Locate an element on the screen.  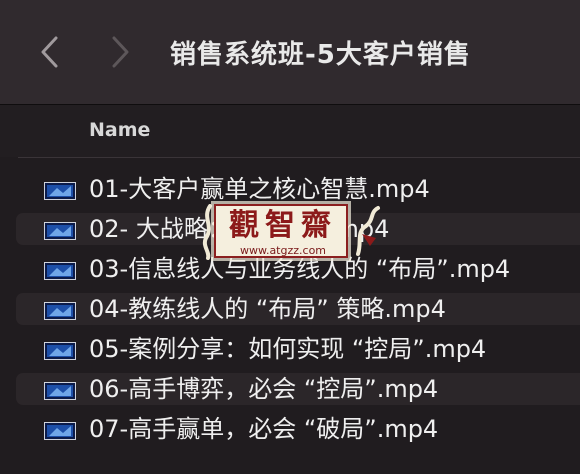
list-item: 05-案例分享：如何实现 “控局”.mp4 is located at coordinates (298, 349).